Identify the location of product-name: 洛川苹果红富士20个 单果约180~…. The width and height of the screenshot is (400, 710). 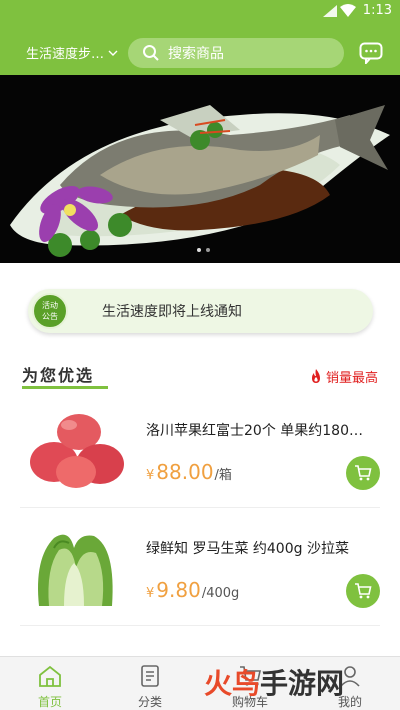
(260, 431).